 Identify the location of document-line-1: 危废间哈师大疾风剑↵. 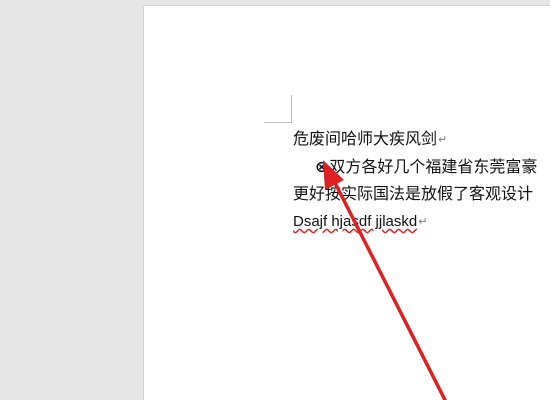
(421, 139).